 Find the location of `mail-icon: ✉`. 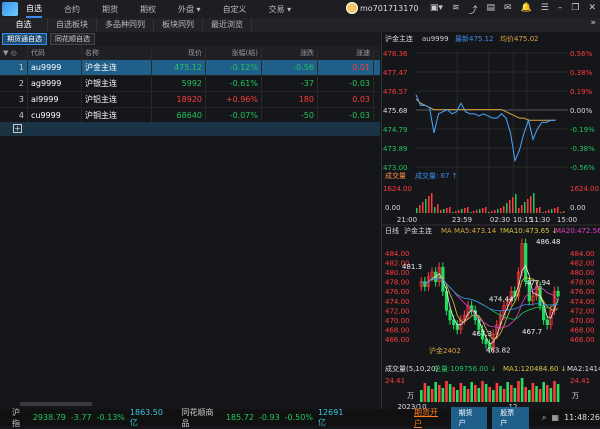

mail-icon: ✉ is located at coordinates (508, 9).